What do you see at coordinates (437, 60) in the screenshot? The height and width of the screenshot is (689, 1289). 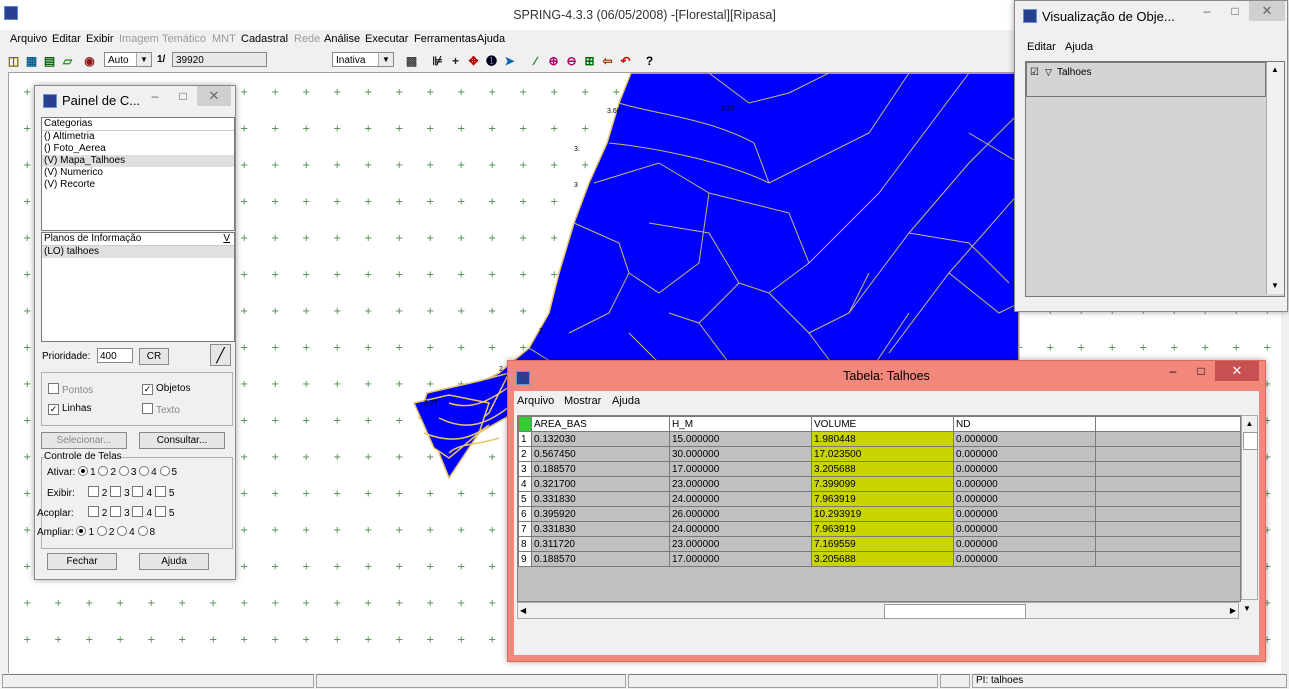 I see `toggle-icon: ⊯` at bounding box center [437, 60].